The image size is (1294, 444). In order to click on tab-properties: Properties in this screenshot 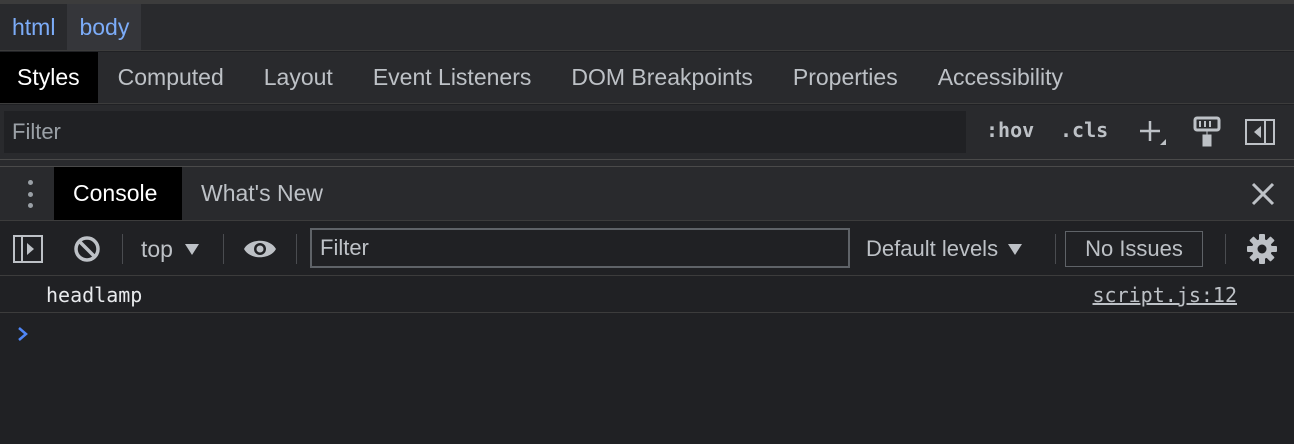, I will do `click(845, 77)`.